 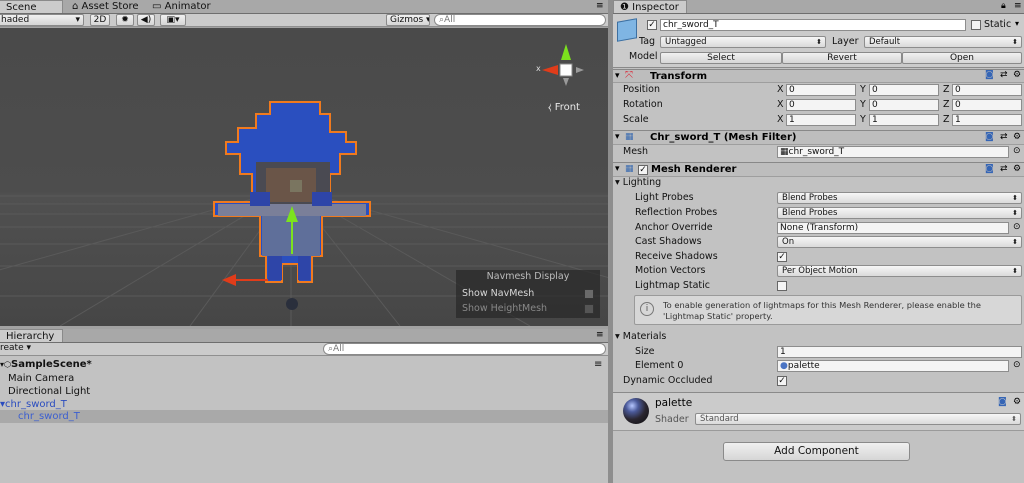 I want to click on hierarchy-item: Main Camera, so click(x=304, y=378).